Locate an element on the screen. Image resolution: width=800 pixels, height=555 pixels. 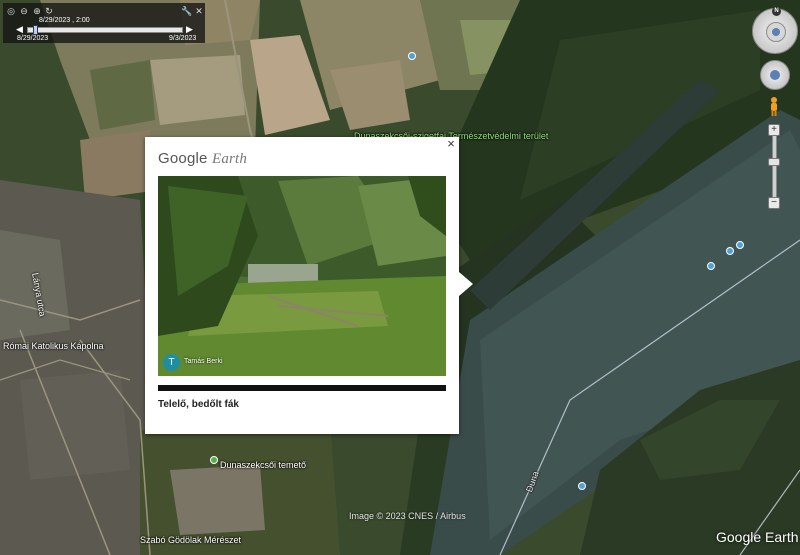
author-avatar: T is located at coordinates (171, 362).